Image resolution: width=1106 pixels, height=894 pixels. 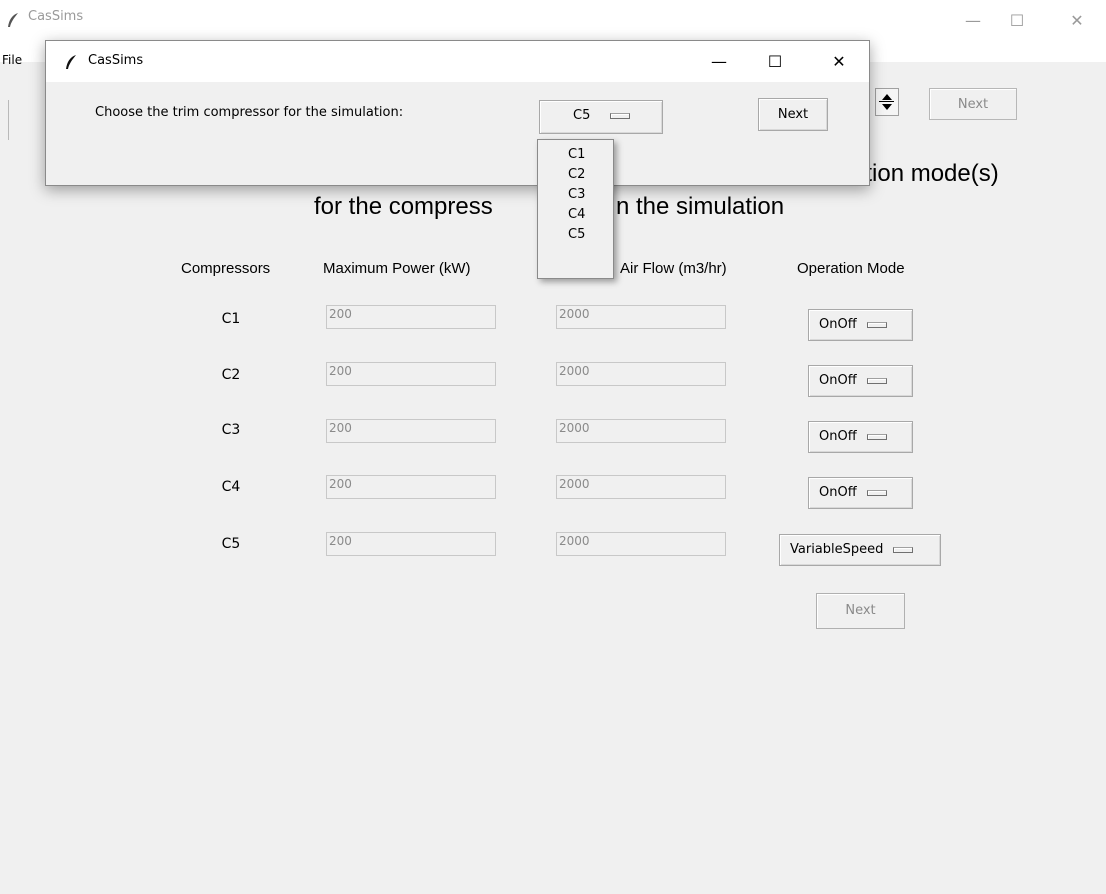 What do you see at coordinates (457, 61) in the screenshot?
I see `dialog-titlebar` at bounding box center [457, 61].